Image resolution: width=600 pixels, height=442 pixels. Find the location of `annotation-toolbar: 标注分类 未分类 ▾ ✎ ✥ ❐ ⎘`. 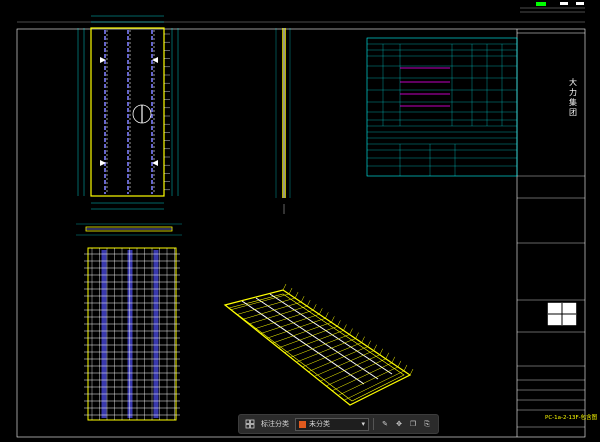

annotation-toolbar: 标注分类 未分类 ▾ ✎ ✥ ❐ ⎘ is located at coordinates (338, 424).